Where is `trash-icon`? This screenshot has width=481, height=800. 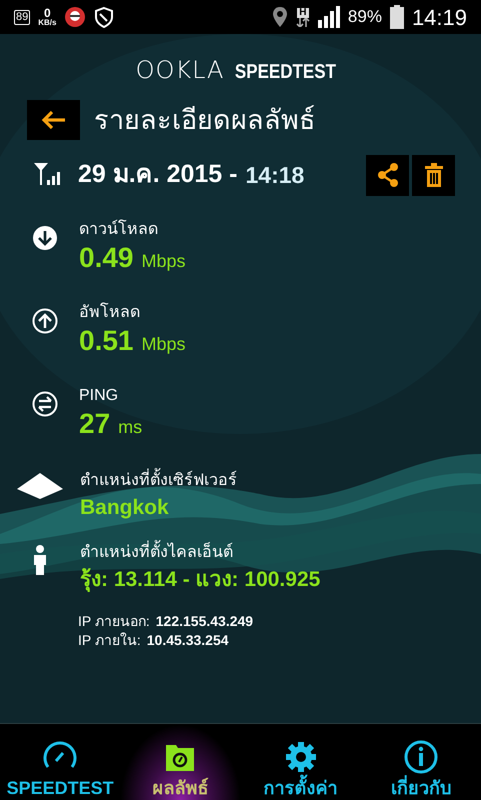
trash-icon is located at coordinates (433, 175).